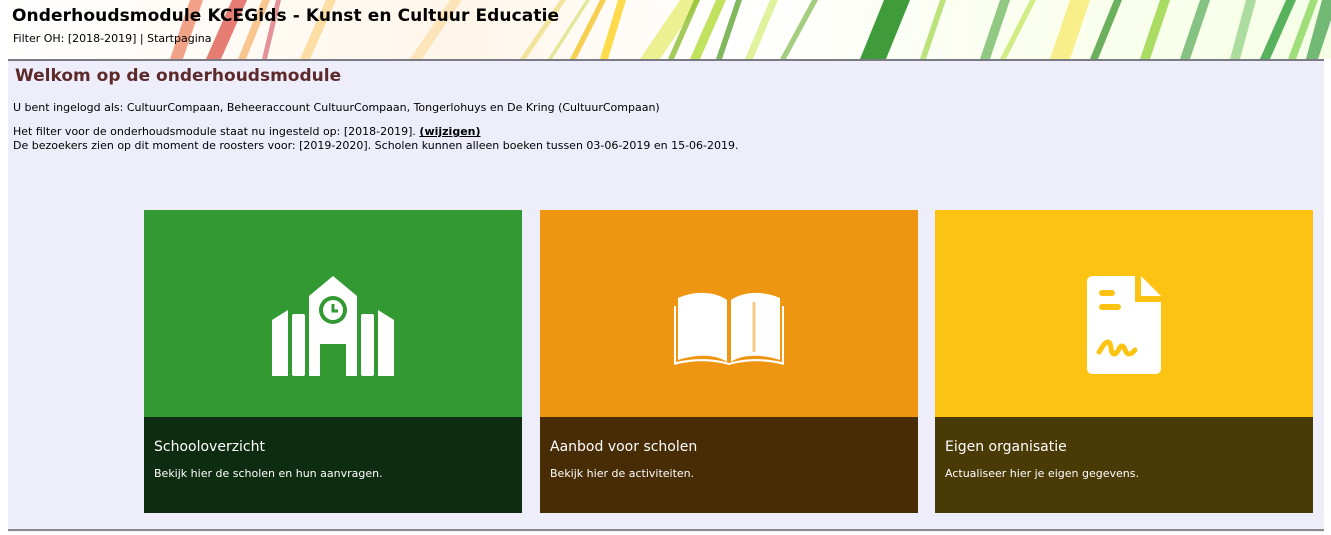 This screenshot has height=535, width=1331. What do you see at coordinates (333, 326) in the screenshot?
I see `school-icon` at bounding box center [333, 326].